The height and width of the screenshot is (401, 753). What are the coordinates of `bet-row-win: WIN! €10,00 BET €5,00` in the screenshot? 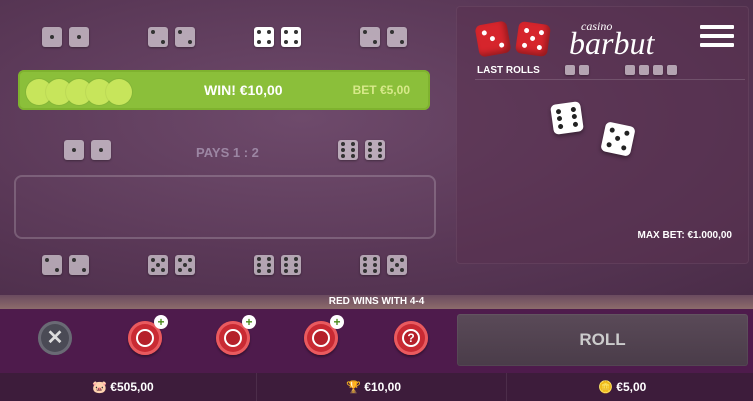 It's located at (224, 90).